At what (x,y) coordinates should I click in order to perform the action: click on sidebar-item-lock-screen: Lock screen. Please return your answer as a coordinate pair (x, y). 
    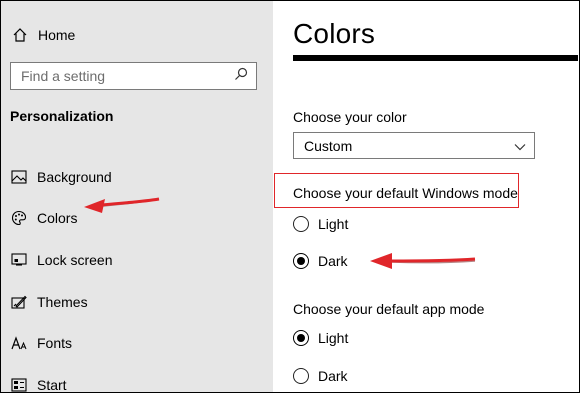
    Looking at the image, I should click on (61, 260).